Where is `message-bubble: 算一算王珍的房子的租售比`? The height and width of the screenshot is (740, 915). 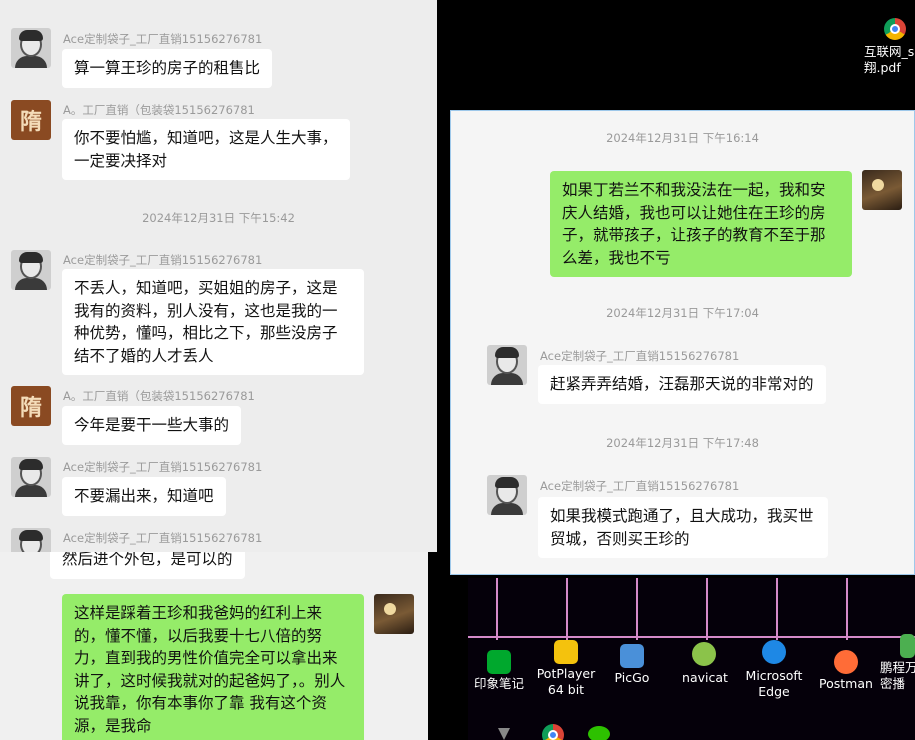
message-bubble: 算一算王珍的房子的租售比 is located at coordinates (167, 68).